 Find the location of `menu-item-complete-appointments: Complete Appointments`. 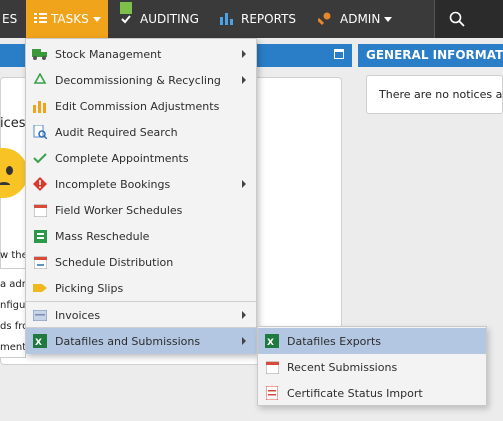

menu-item-complete-appointments: Complete Appointments is located at coordinates (141, 158).